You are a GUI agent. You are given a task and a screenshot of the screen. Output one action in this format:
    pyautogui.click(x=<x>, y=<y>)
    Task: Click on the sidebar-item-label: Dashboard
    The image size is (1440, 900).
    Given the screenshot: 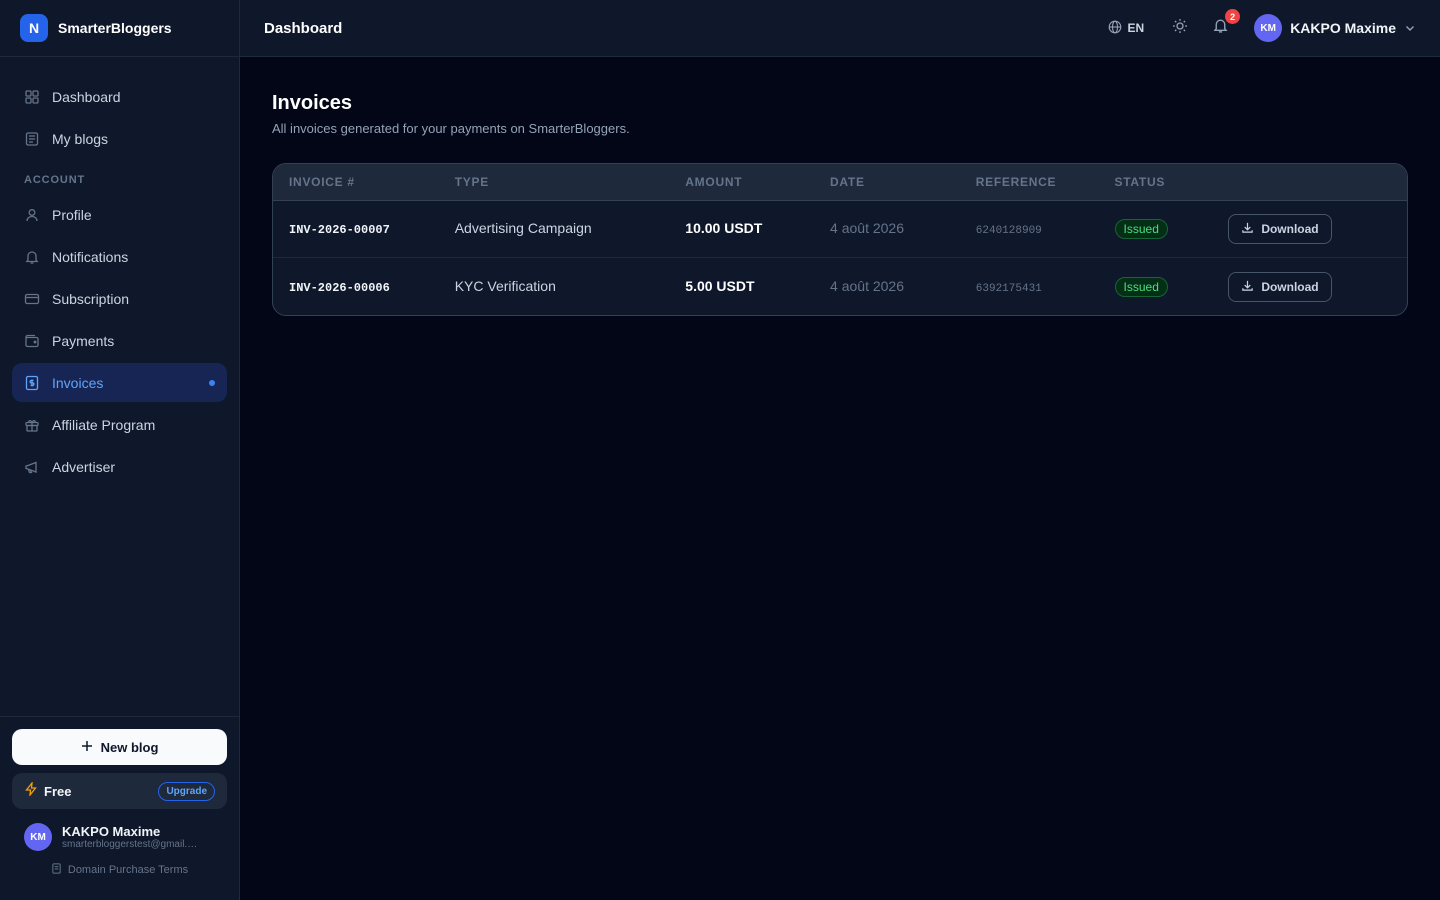 What is the action you would take?
    pyautogui.click(x=86, y=96)
    